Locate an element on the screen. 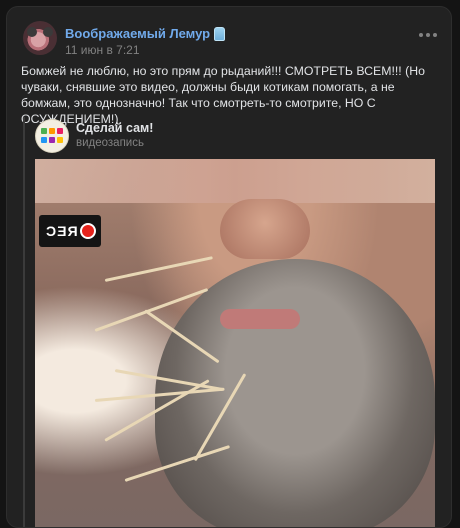 The width and height of the screenshot is (460, 528). more-horizontal-icon is located at coordinates (428, 35).